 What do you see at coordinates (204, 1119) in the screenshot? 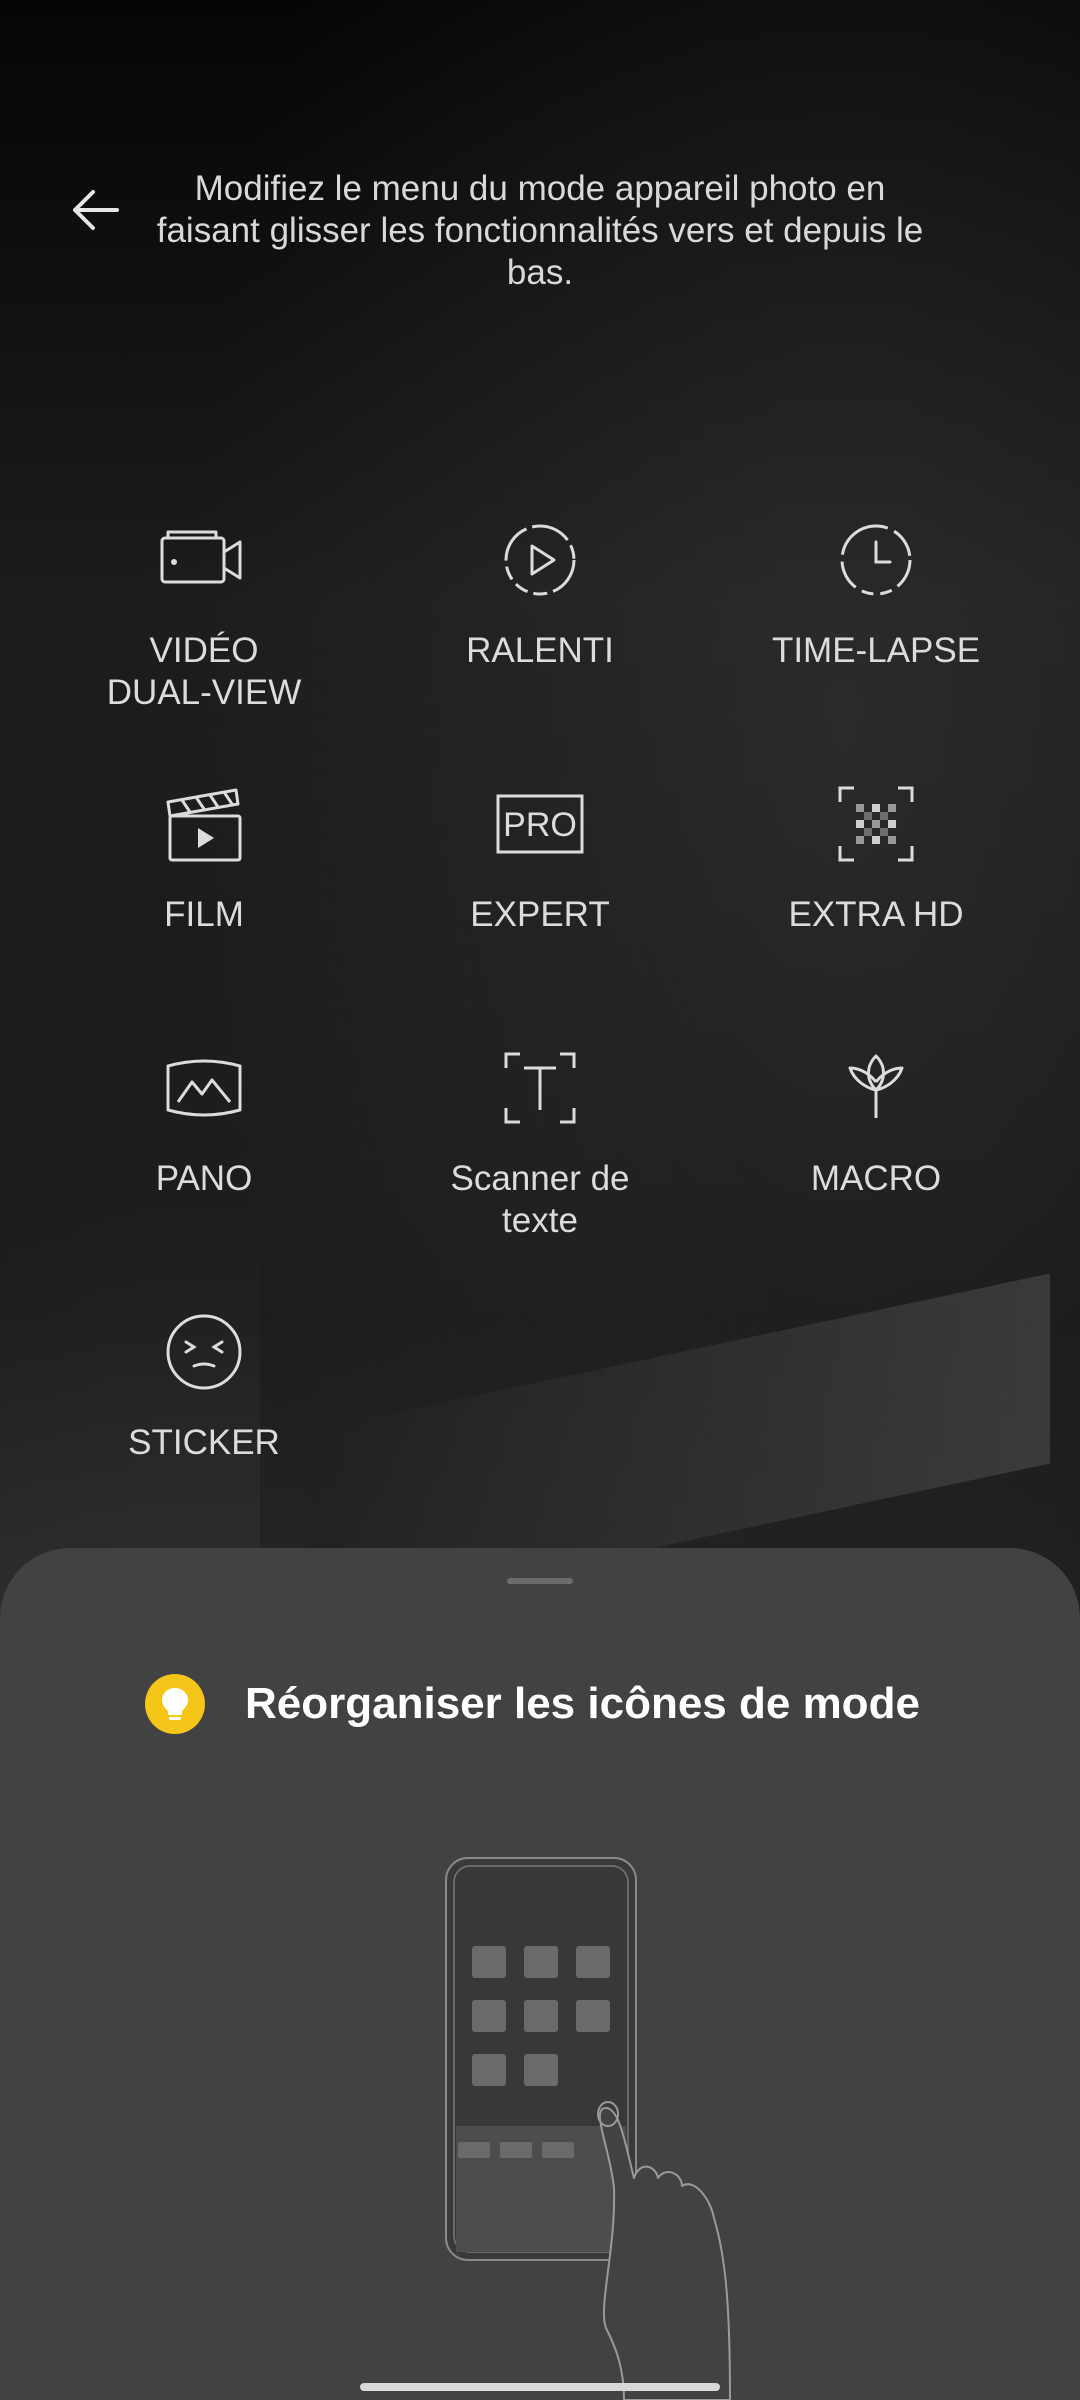
I see `mode-item-pano: PANO` at bounding box center [204, 1119].